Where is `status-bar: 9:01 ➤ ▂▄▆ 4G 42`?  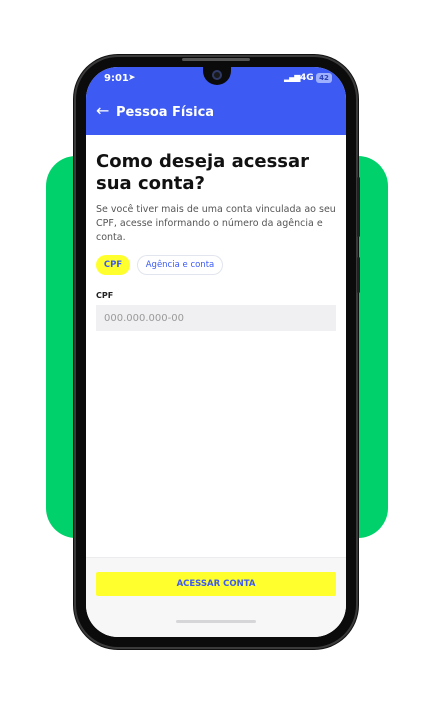 status-bar: 9:01 ➤ ▂▄▆ 4G 42 is located at coordinates (216, 79).